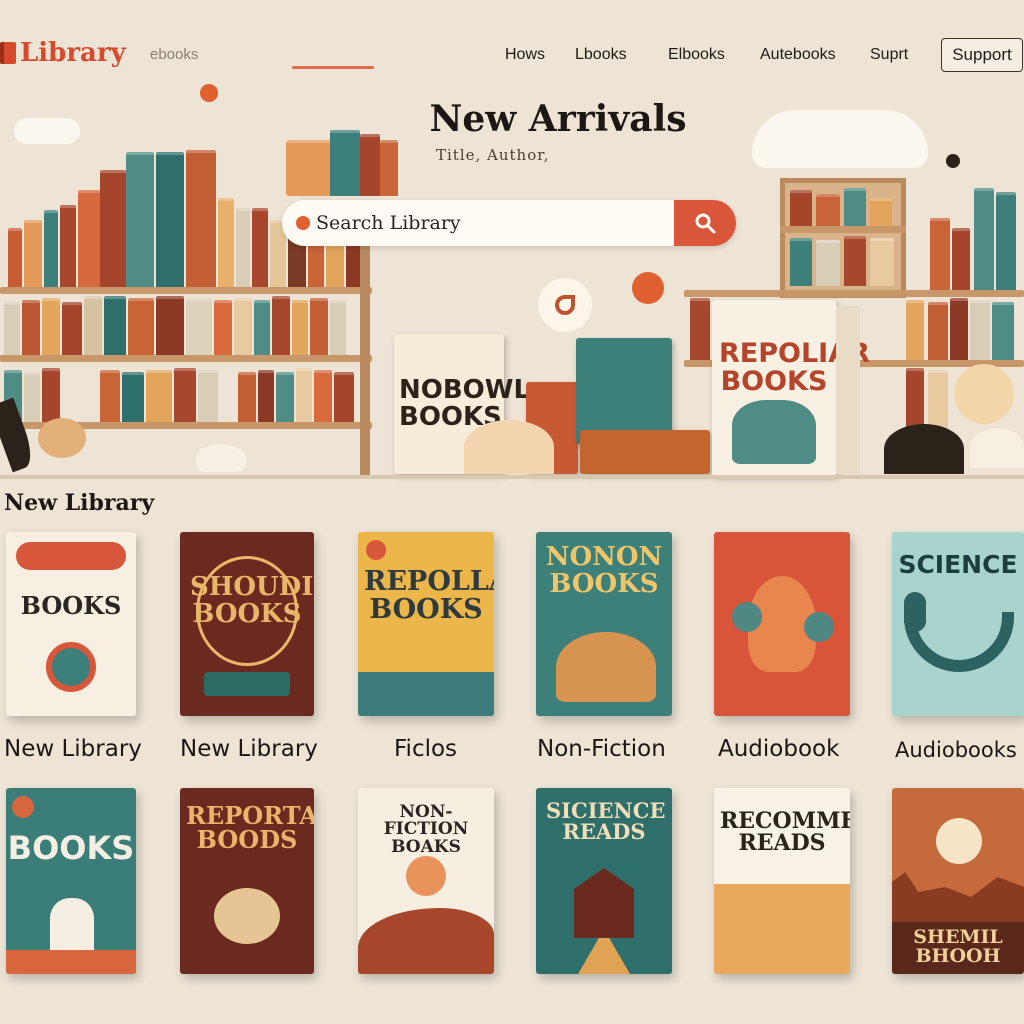  Describe the element at coordinates (606, 821) in the screenshot. I see `book-title: SICIENCE READS` at that location.